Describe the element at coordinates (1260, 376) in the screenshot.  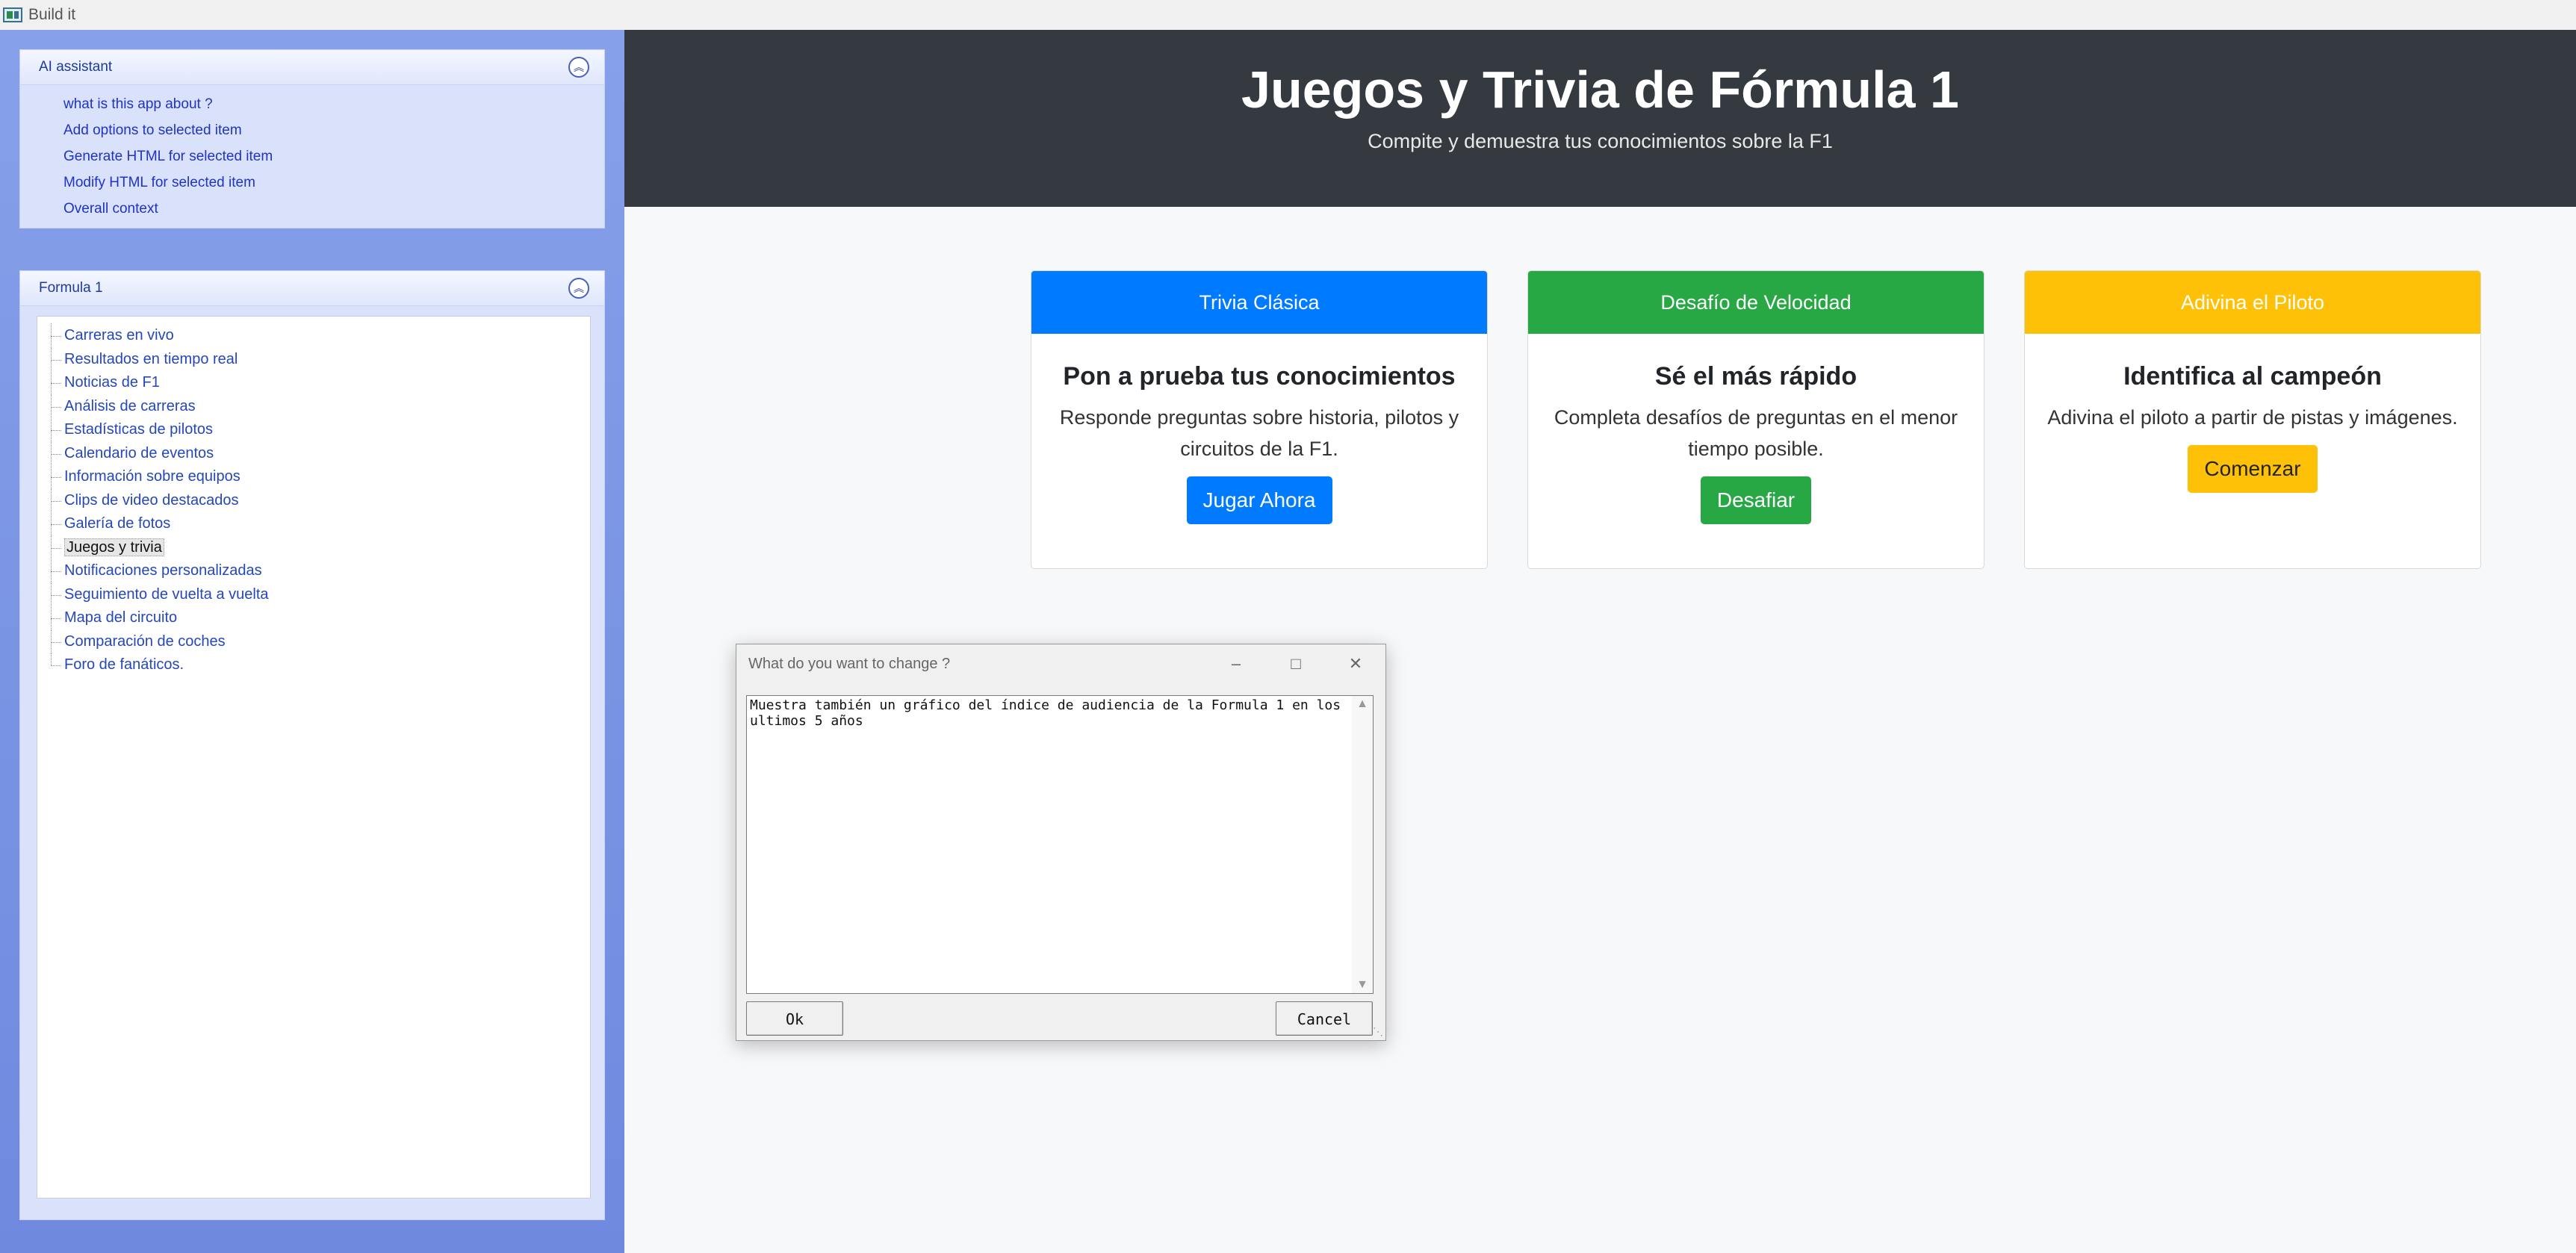
I see `card-title: Pon a prueba tus conocimientos` at that location.